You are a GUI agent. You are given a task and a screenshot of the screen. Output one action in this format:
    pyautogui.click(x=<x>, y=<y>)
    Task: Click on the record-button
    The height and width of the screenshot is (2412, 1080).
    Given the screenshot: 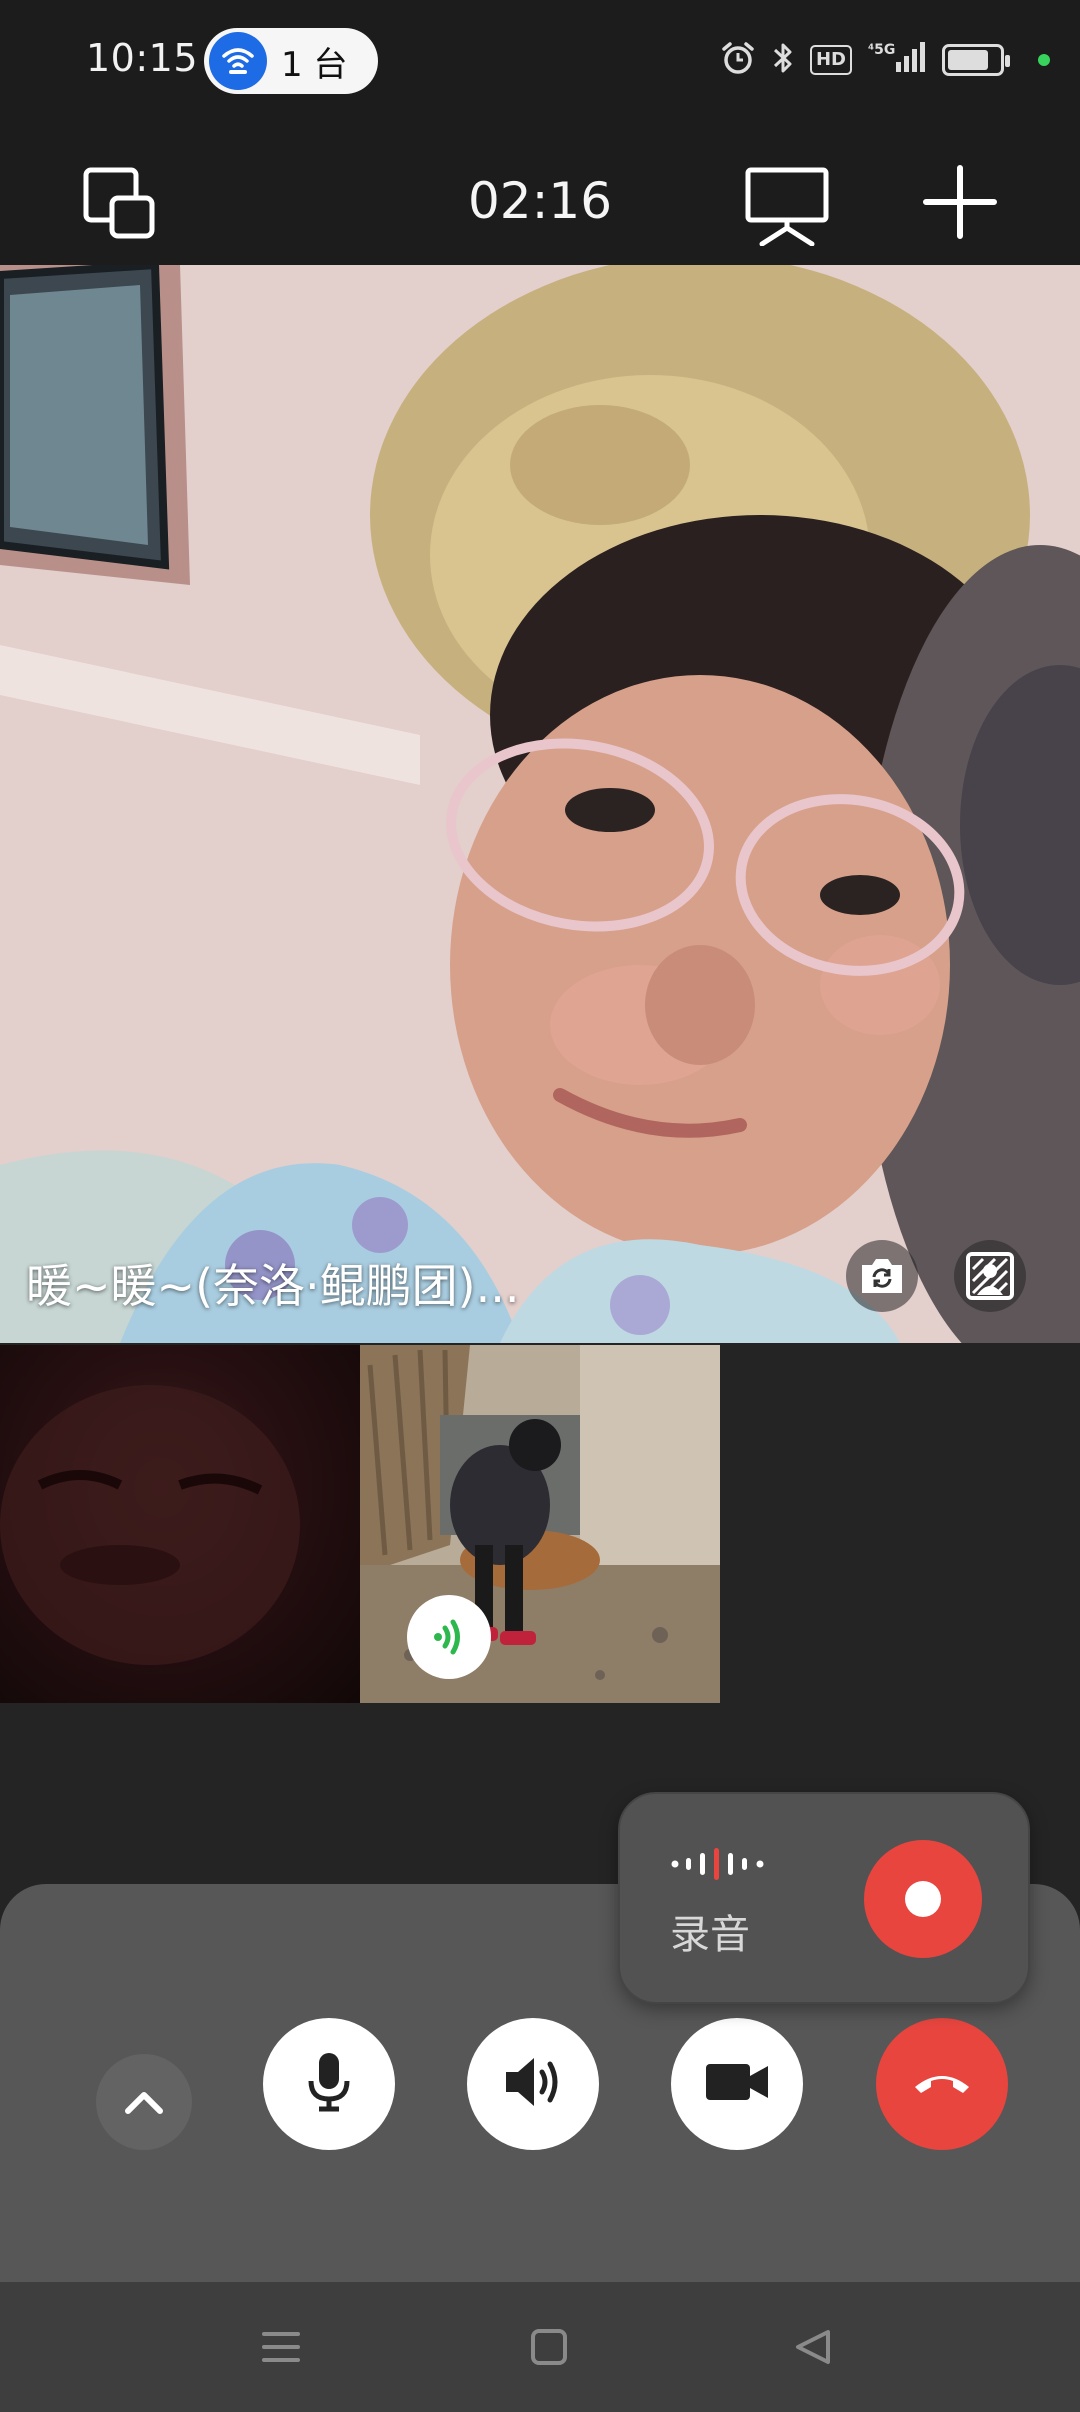 What is the action you would take?
    pyautogui.click(x=923, y=1899)
    